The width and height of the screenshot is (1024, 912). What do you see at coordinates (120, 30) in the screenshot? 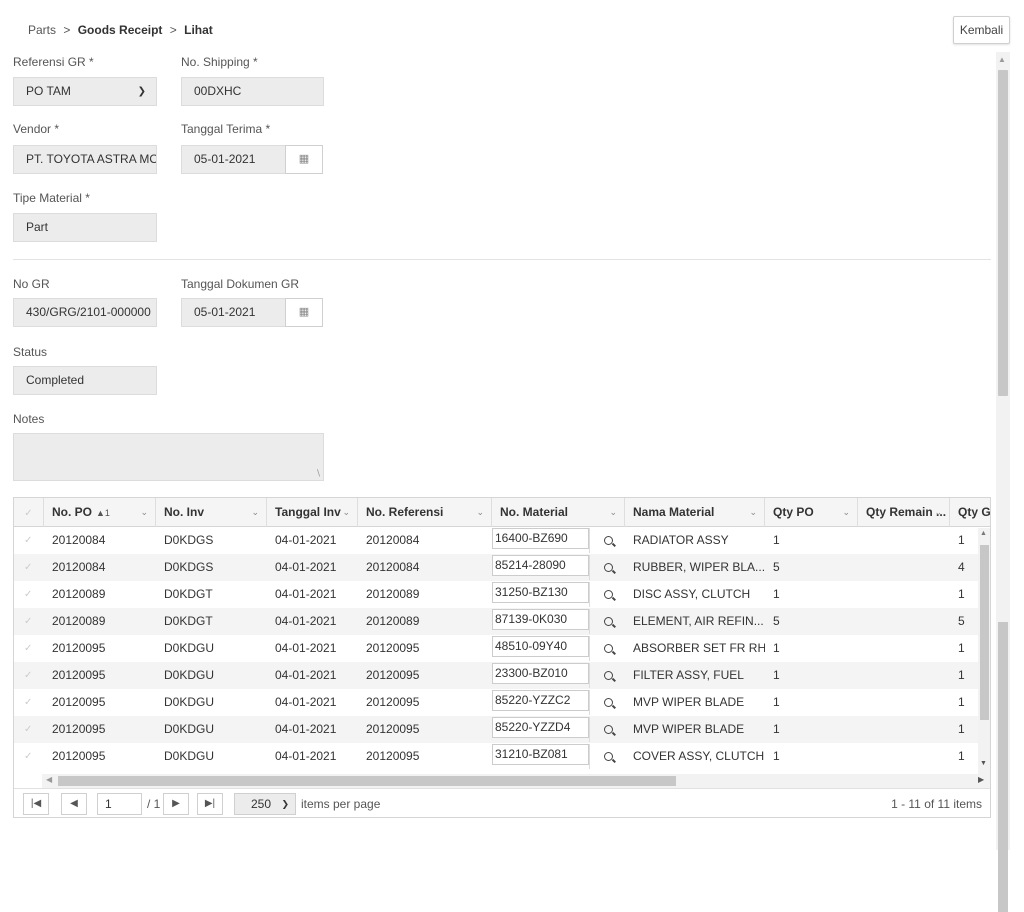
I see `breadcrumb-section: Goods Receipt` at bounding box center [120, 30].